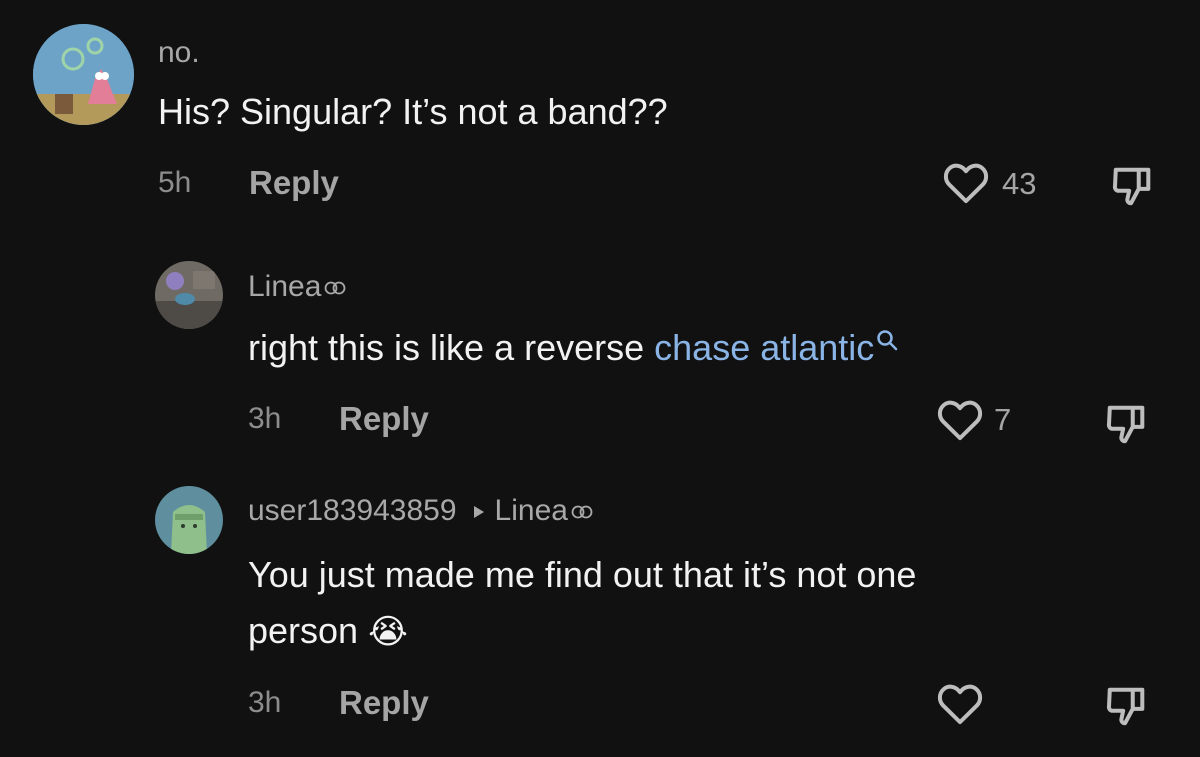 This screenshot has width=1200, height=757. What do you see at coordinates (1003, 419) in the screenshot?
I see `like-count: 7` at bounding box center [1003, 419].